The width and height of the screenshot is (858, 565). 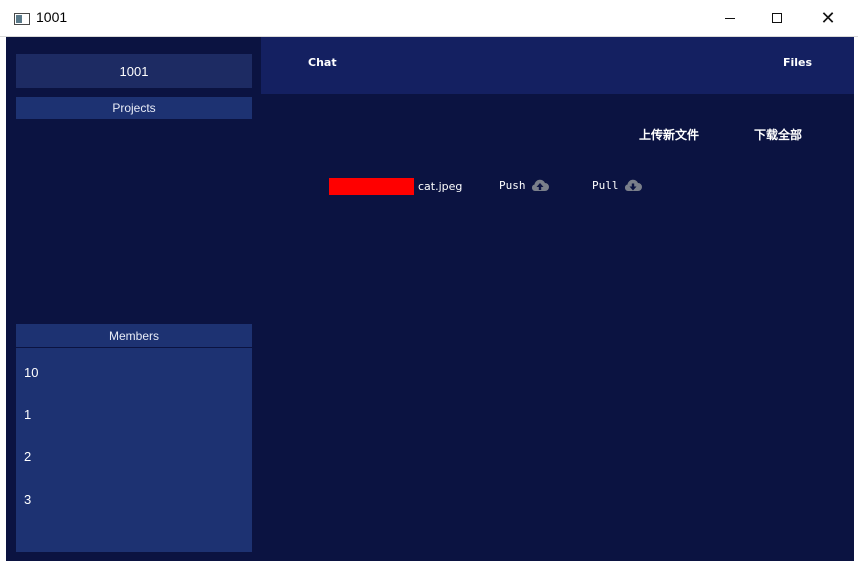 What do you see at coordinates (512, 185) in the screenshot?
I see `push-button: Push` at bounding box center [512, 185].